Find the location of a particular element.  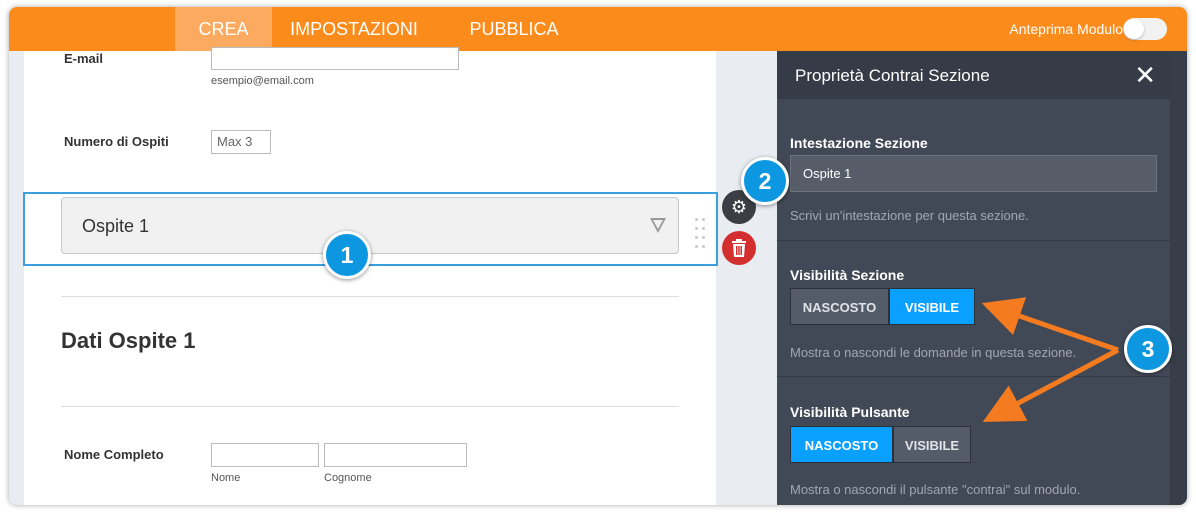

step-badge-2: 2 is located at coordinates (765, 181).